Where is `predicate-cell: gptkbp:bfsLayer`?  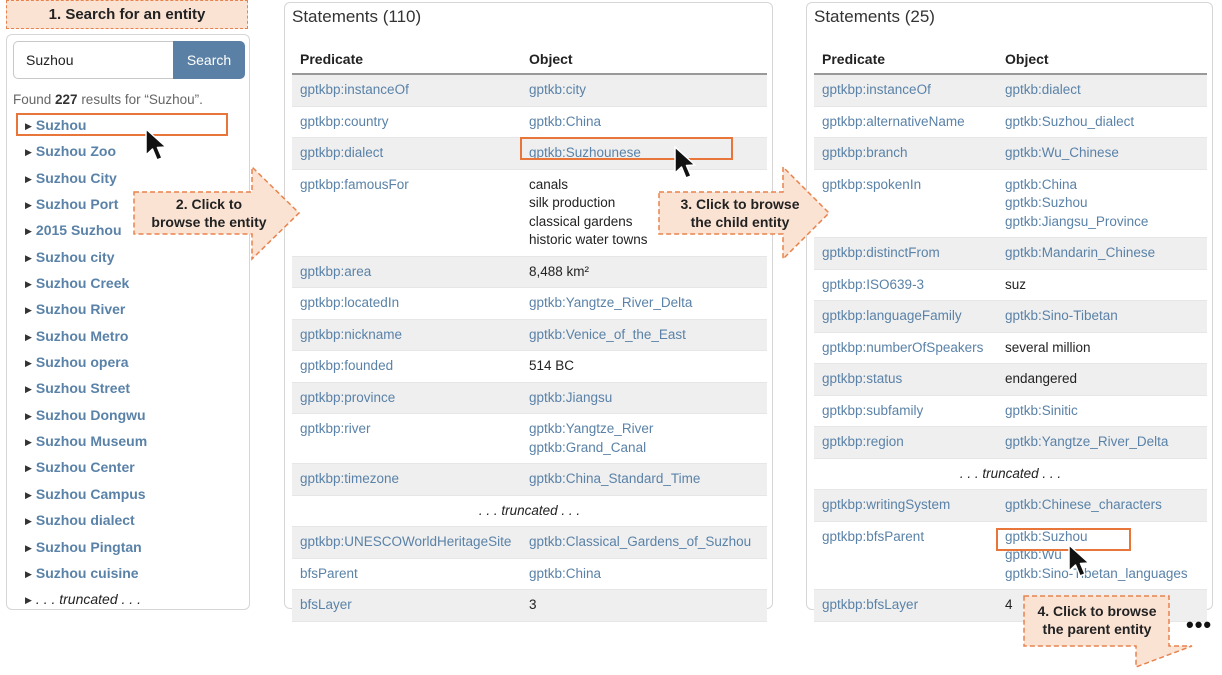
predicate-cell: gptkbp:bfsLayer is located at coordinates (905, 605).